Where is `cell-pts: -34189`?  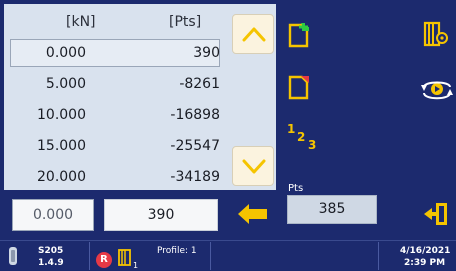 cell-pts: -34189 is located at coordinates (195, 177).